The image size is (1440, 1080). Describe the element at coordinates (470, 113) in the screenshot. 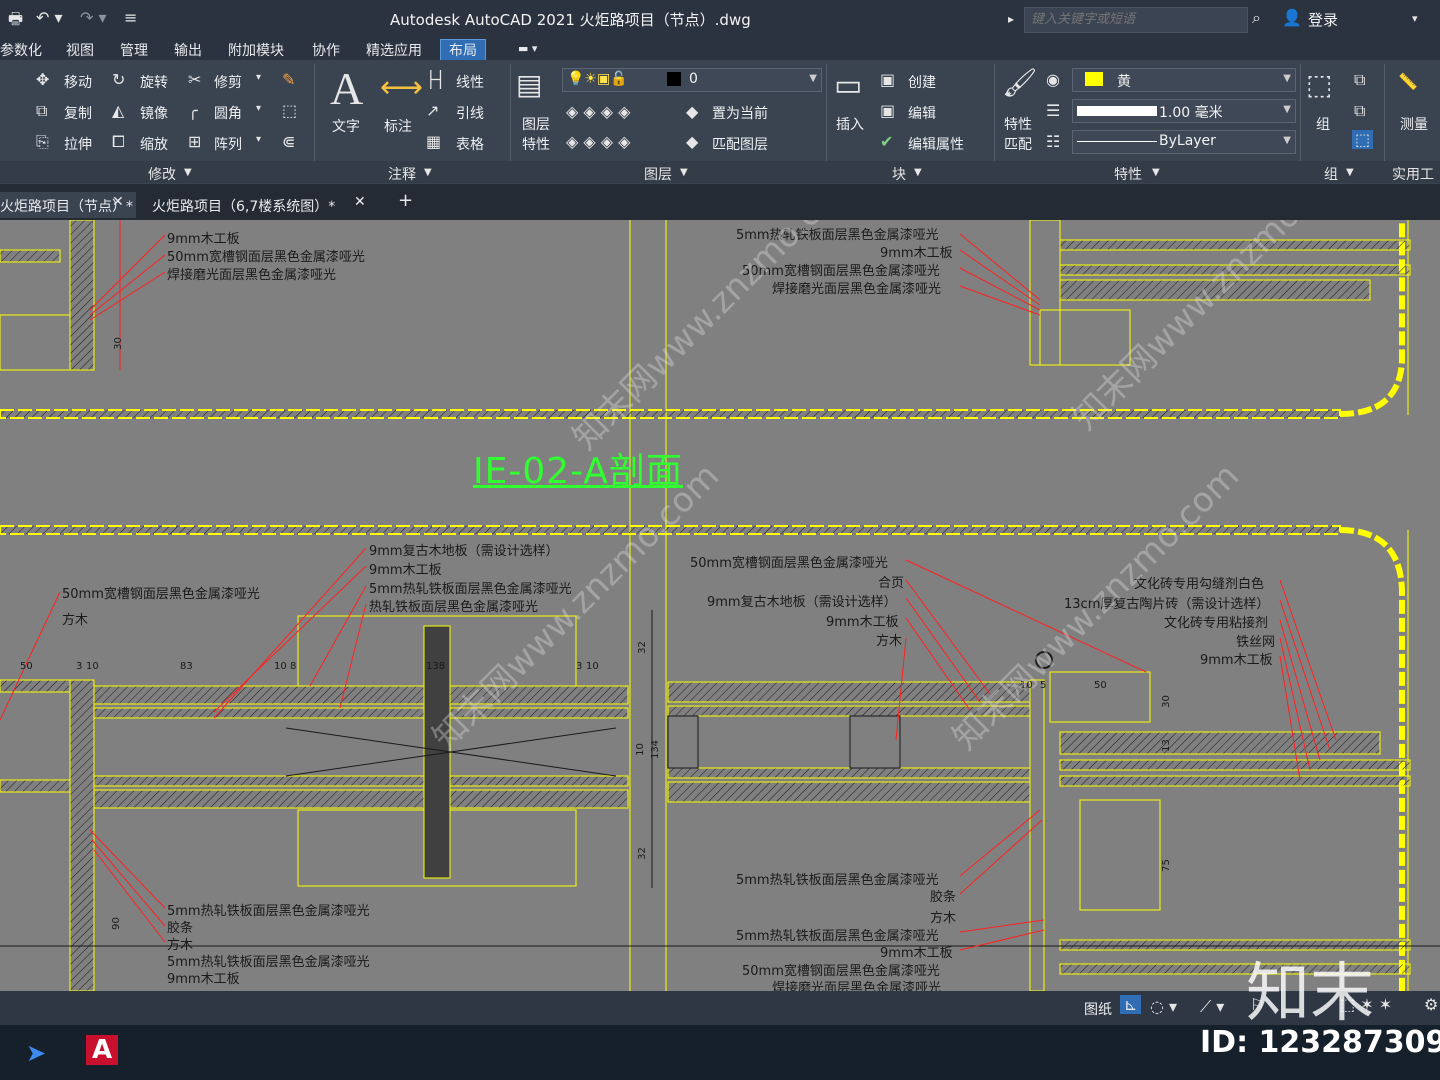

I see `leader-button: 引线` at that location.